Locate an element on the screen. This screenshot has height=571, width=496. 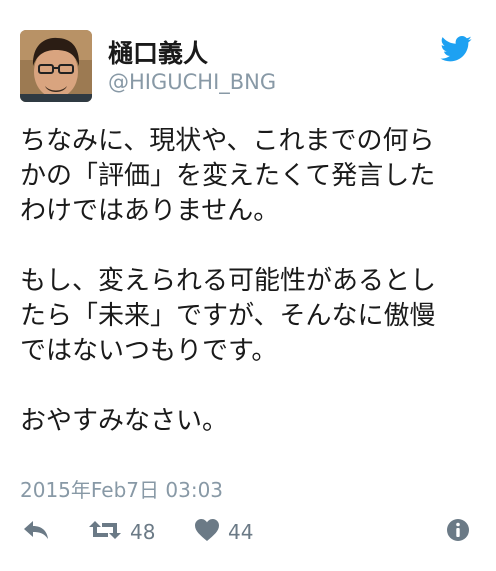
tweet-line: おやすみなさい。 is located at coordinates (124, 421).